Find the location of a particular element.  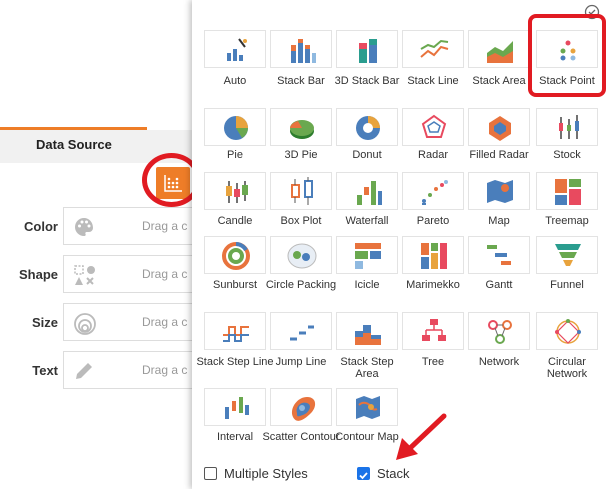

chart-type-circular-network is located at coordinates (567, 331).